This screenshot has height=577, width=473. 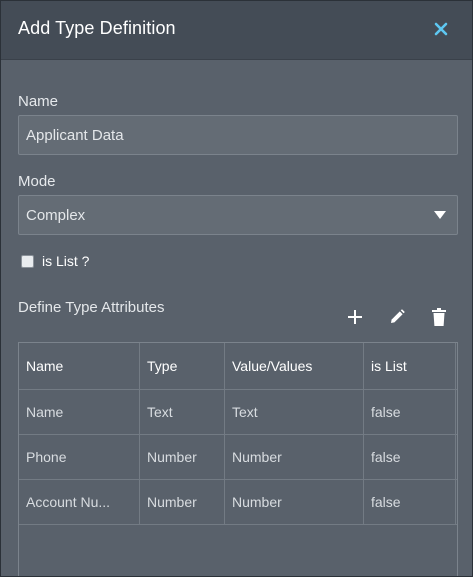 I want to click on edit-attribute-button, so click(x=397, y=317).